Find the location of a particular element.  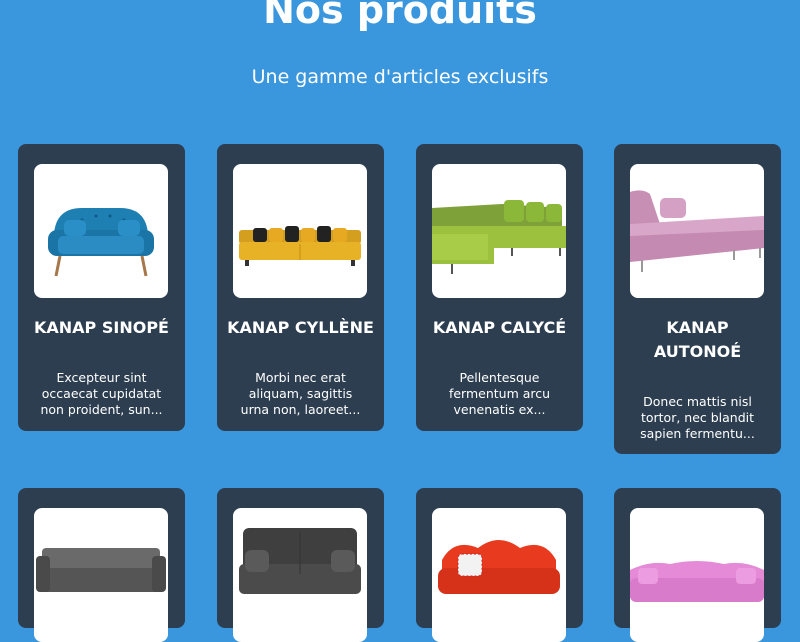

red-curved-sofa-icon is located at coordinates (499, 567).